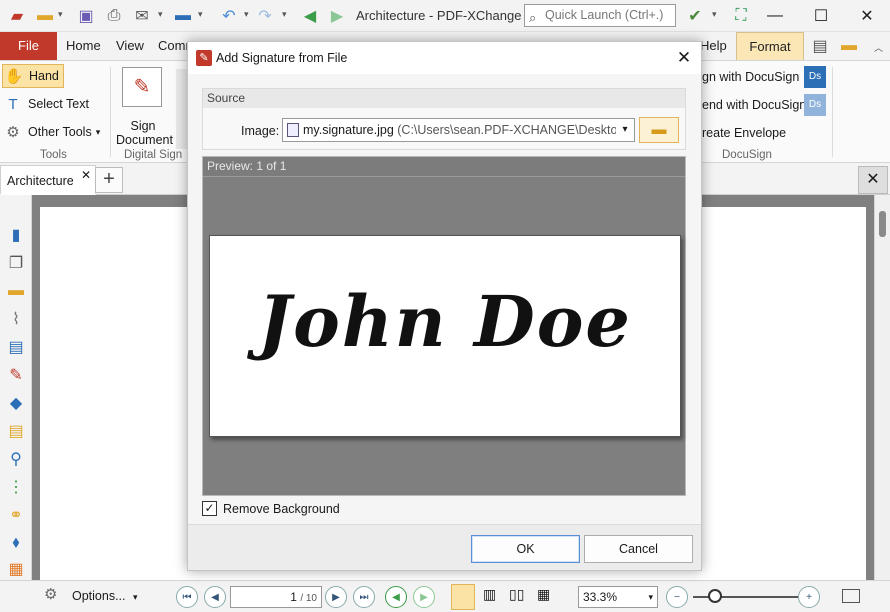 The image size is (890, 612). Describe the element at coordinates (744, 133) in the screenshot. I see `create-envelope-button: reate Envelope` at that location.